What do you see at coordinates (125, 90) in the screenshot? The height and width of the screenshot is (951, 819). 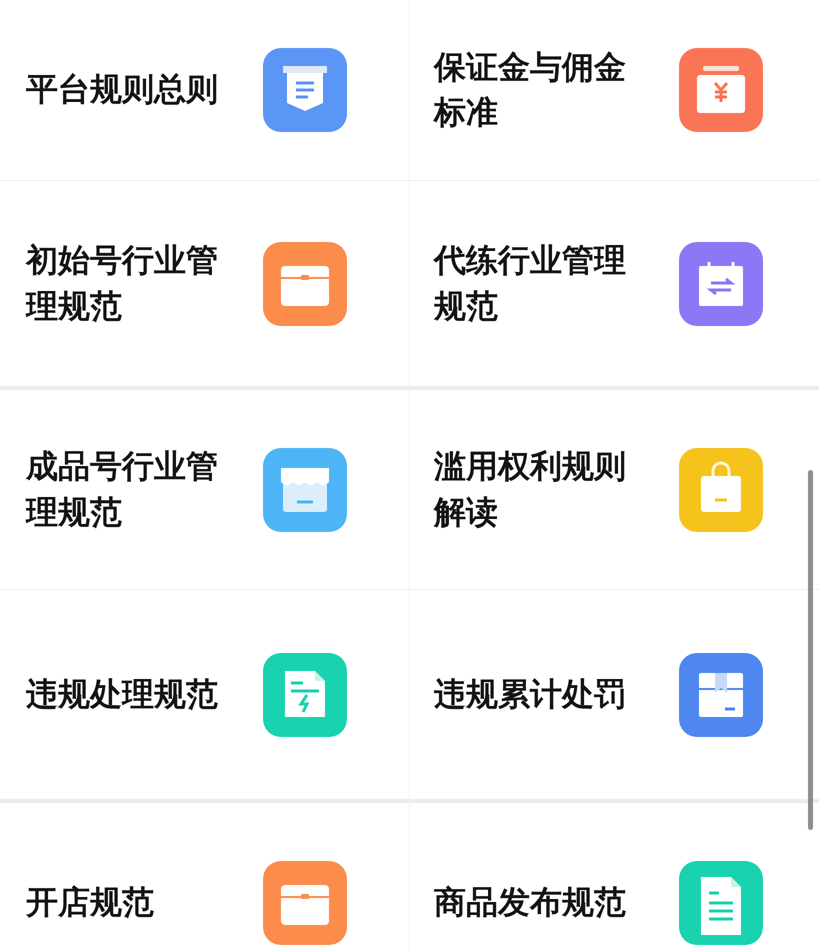 I see `rule-title: 平台规则总则` at bounding box center [125, 90].